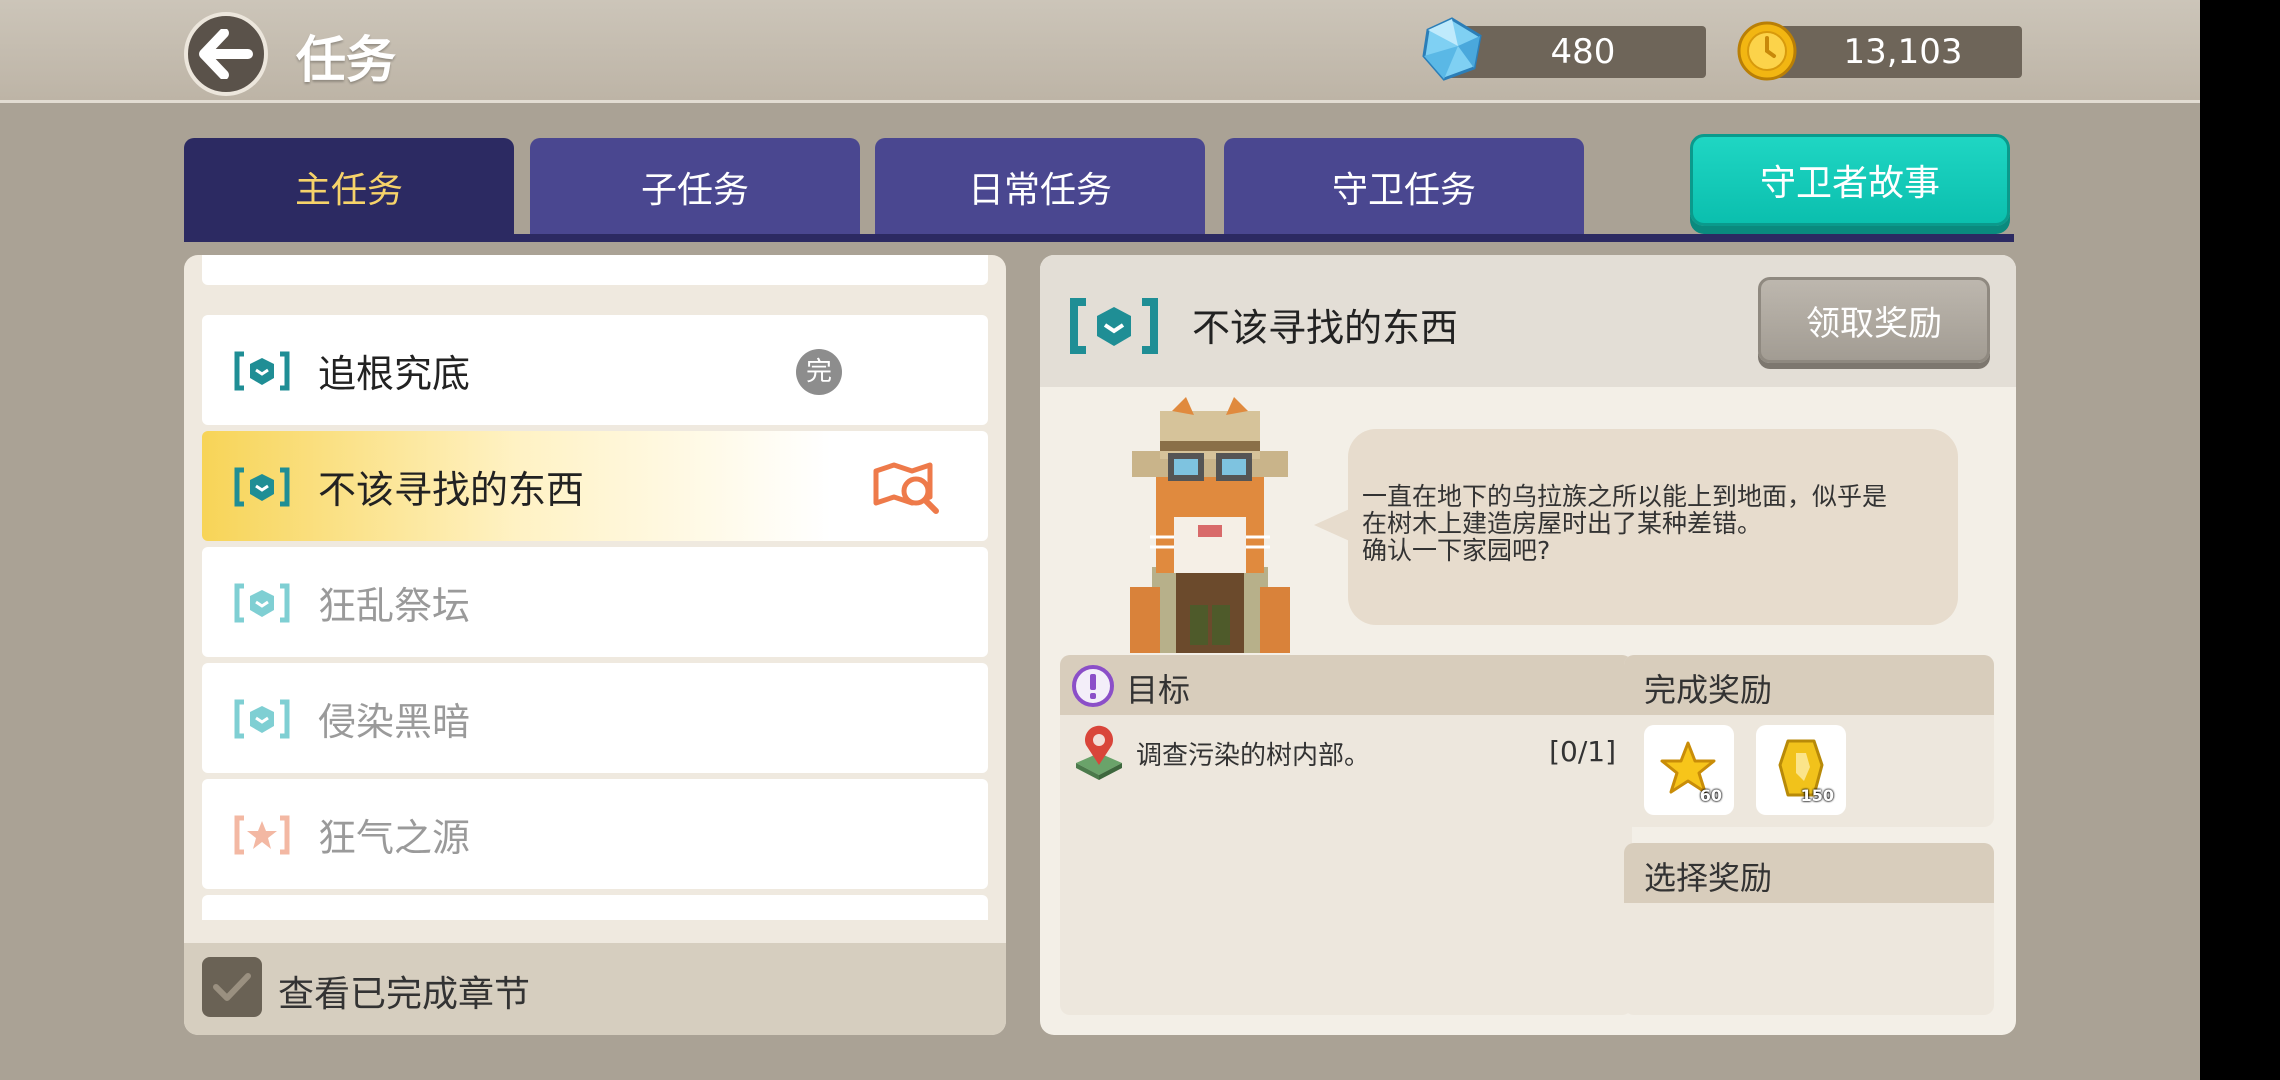 The image size is (2280, 1080). What do you see at coordinates (595, 370) in the screenshot?
I see `list-item: 追根究底 完` at bounding box center [595, 370].